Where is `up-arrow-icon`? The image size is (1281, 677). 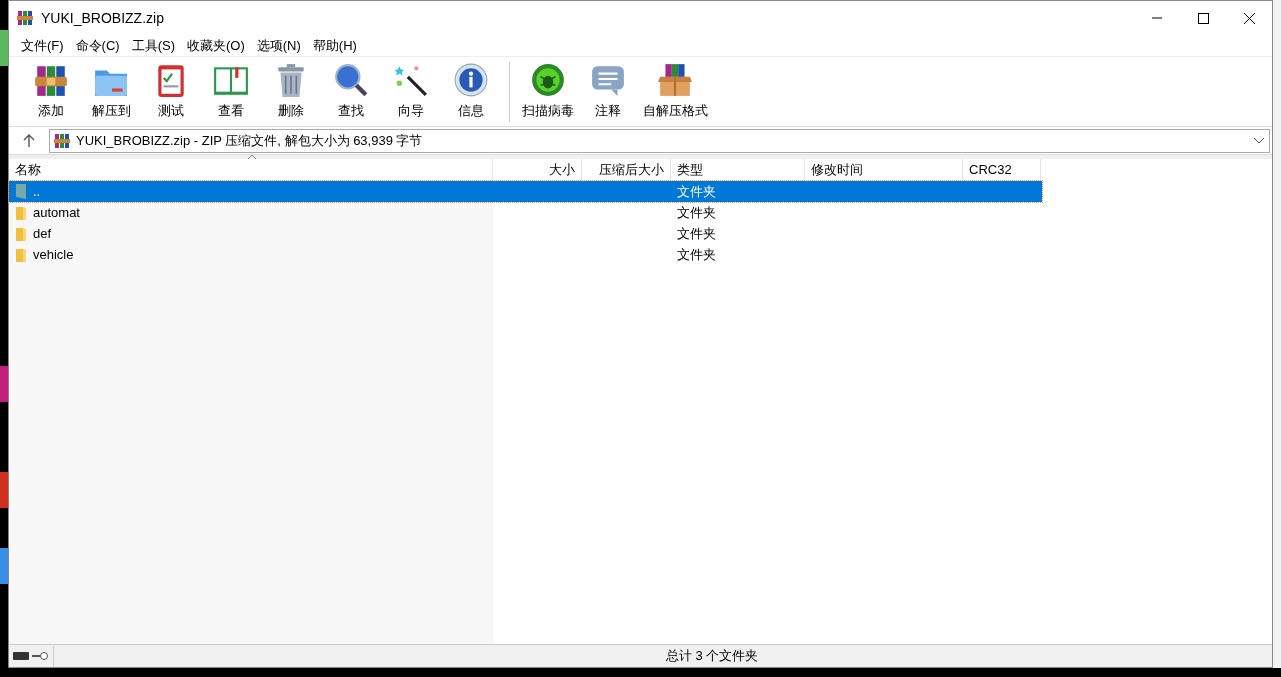 up-arrow-icon is located at coordinates (29, 140).